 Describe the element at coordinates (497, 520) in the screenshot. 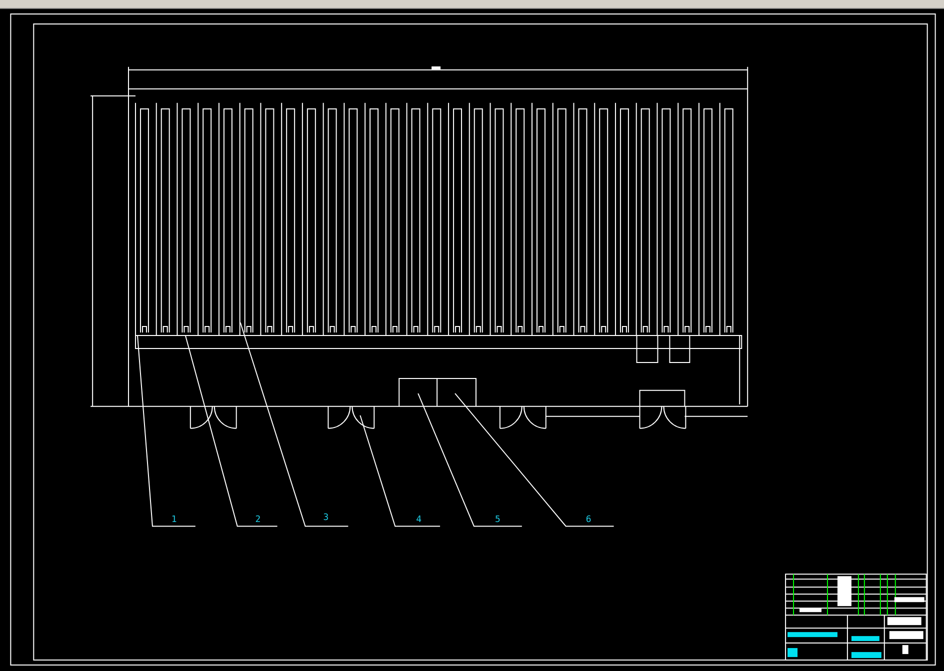

I see `callout-number: 5` at that location.